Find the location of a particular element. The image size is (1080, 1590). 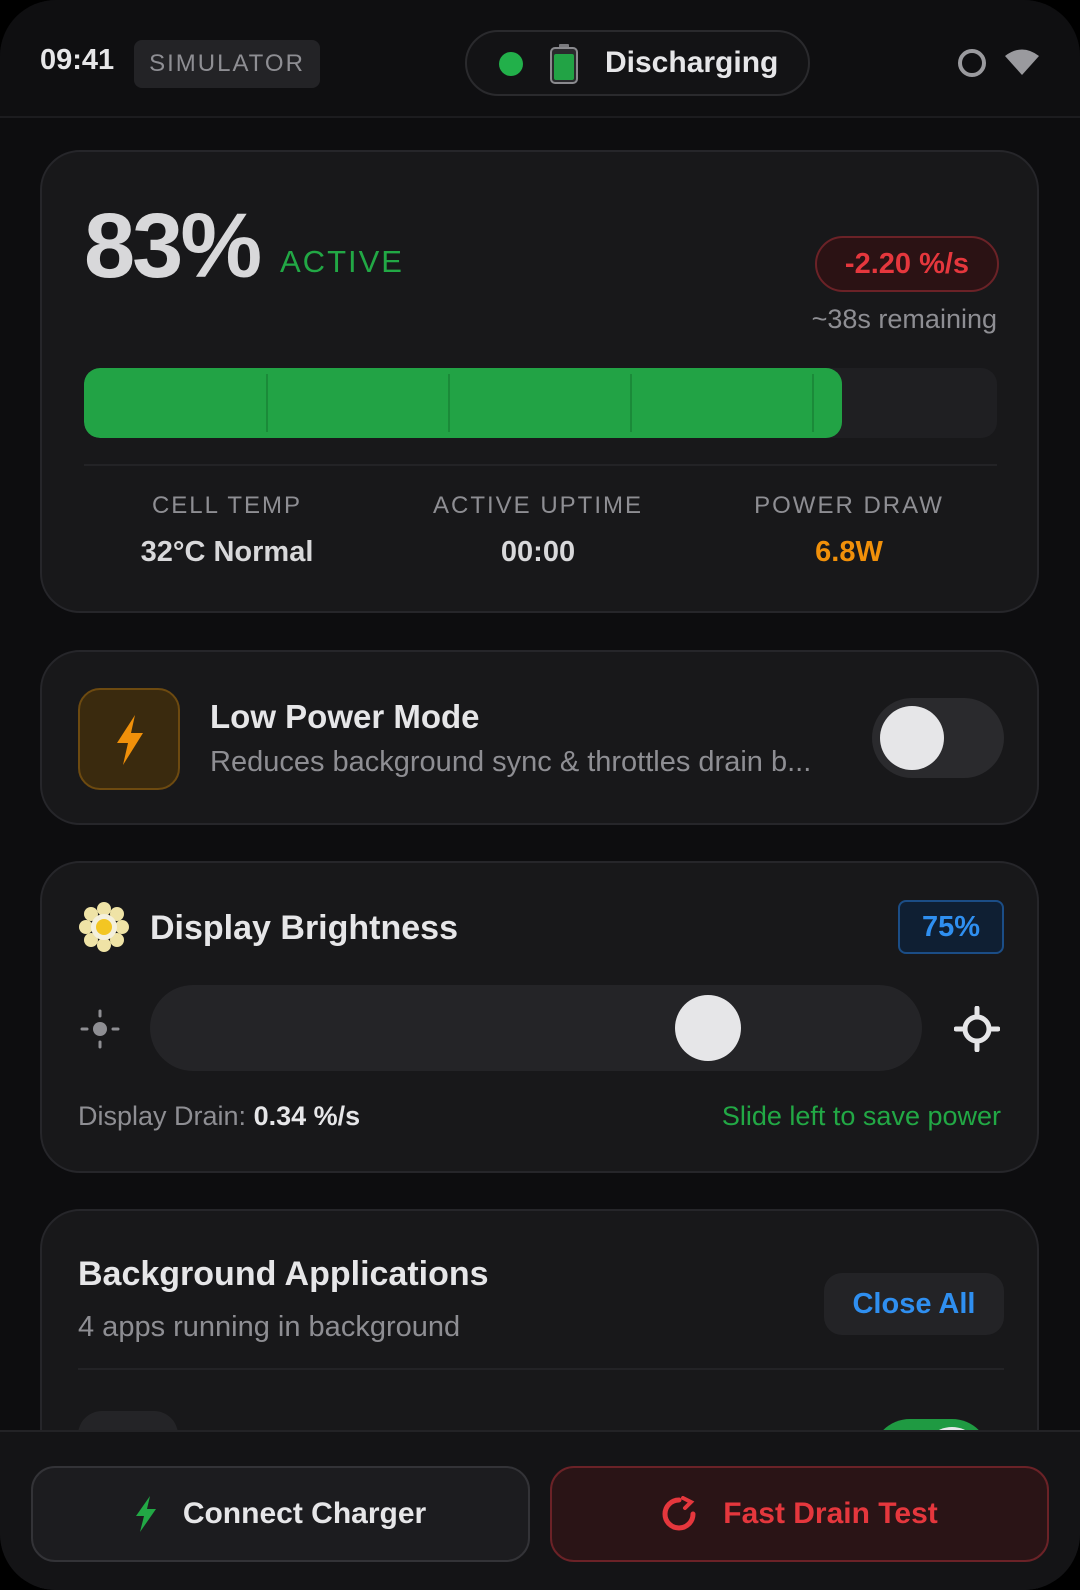

save-power-hint: Slide left to save power is located at coordinates (861, 1116).